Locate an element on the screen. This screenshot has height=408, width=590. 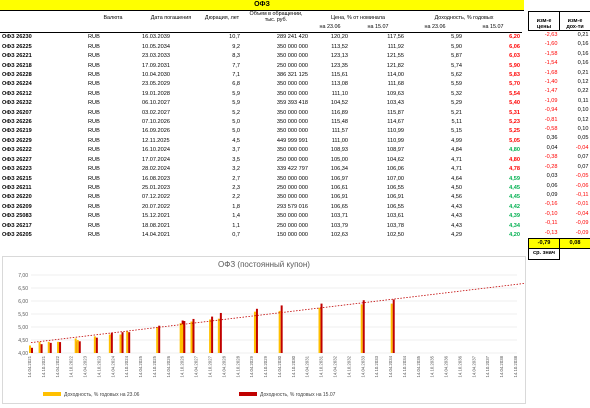
price-d1: 102,63 is located at coordinates (330, 235).